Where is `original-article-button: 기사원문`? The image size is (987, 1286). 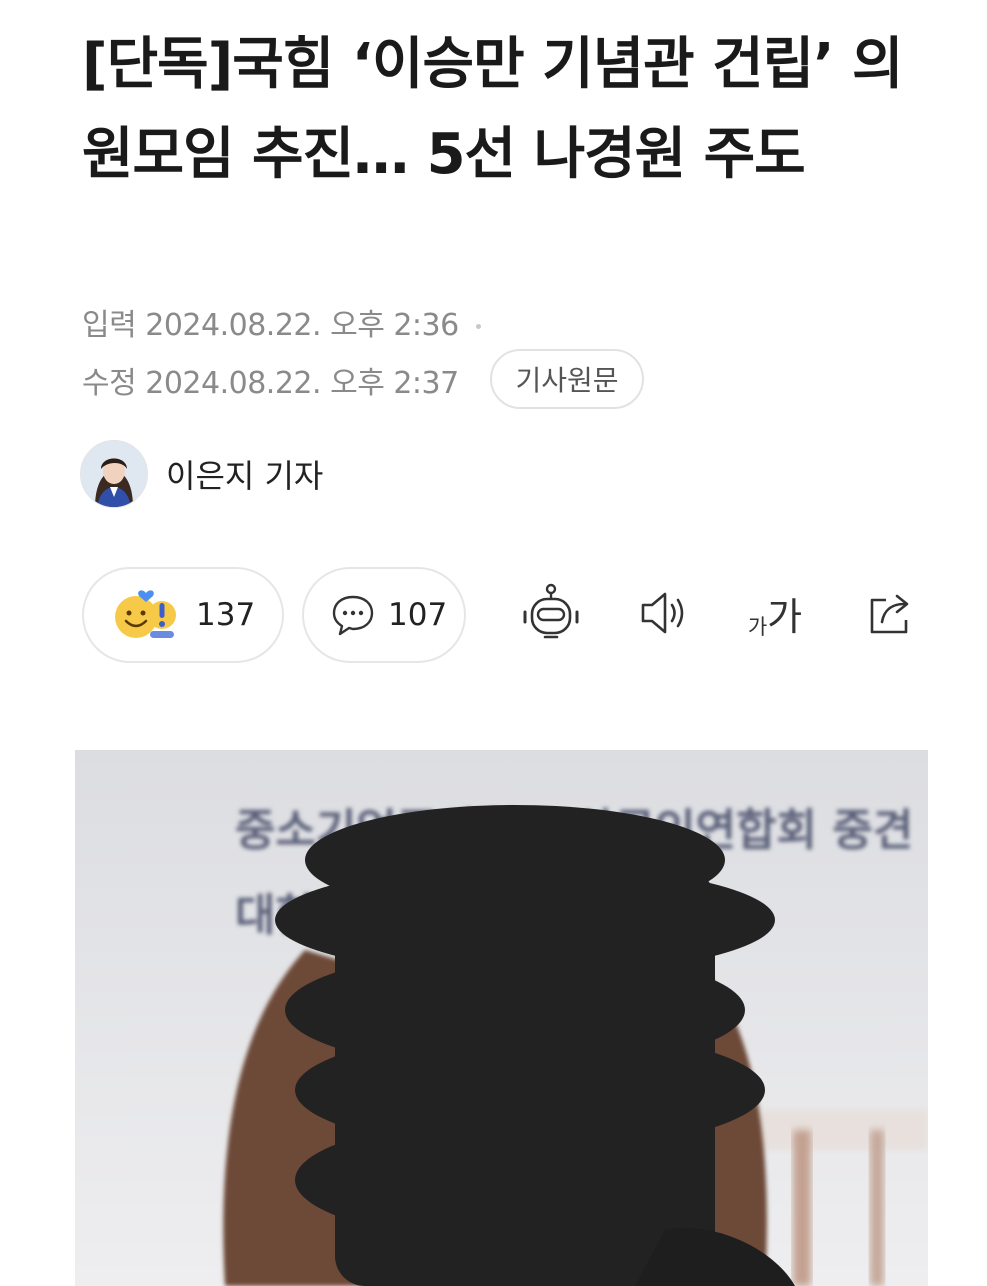 original-article-button: 기사원문 is located at coordinates (567, 379).